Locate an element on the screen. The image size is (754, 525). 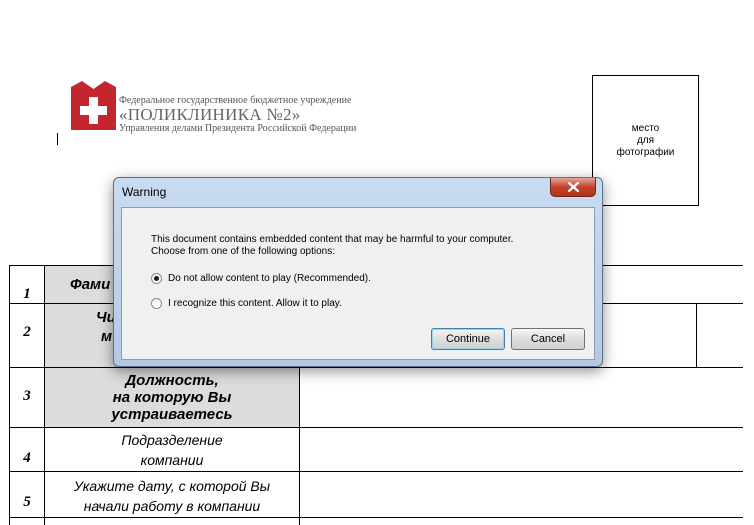
cancel-button: Cancel is located at coordinates (548, 339).